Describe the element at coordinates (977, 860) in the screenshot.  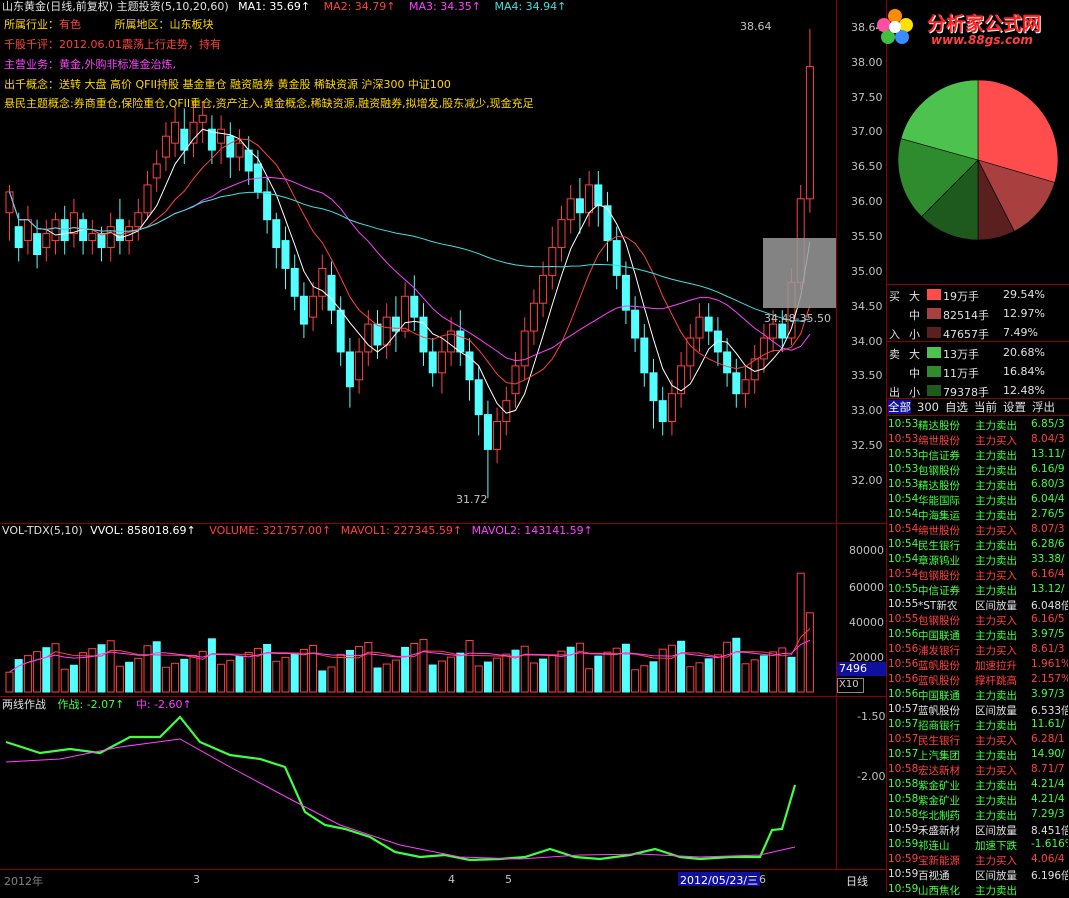
I see `trade-row: 10:59 宝新能源 主力买入 4.06/4` at that location.